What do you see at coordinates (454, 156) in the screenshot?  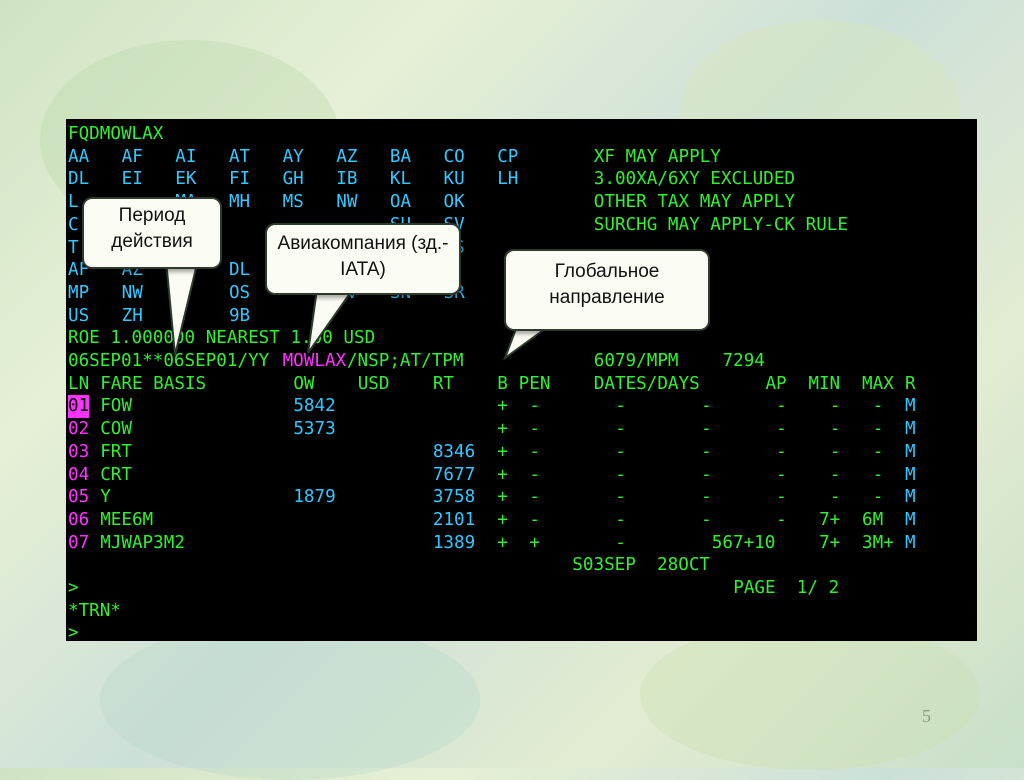 I see `carrier-code: CO` at bounding box center [454, 156].